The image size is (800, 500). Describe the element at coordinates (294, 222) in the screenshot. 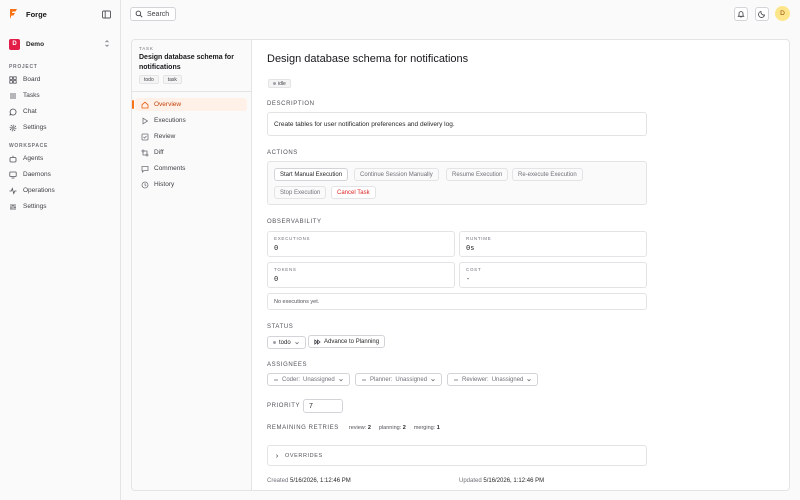

I see `observability-heading: OBSERVABILITY` at that location.